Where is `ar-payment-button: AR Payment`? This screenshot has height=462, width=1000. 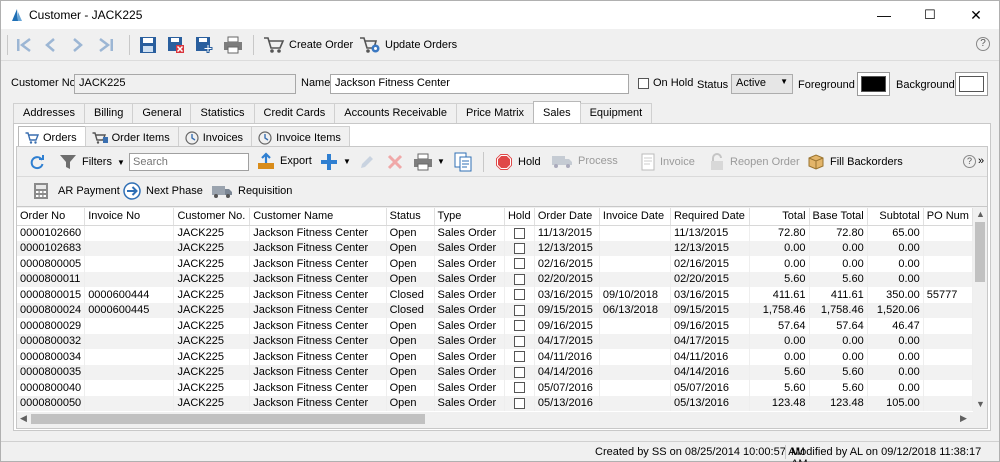
ar-payment-button: AR Payment is located at coordinates (76, 191).